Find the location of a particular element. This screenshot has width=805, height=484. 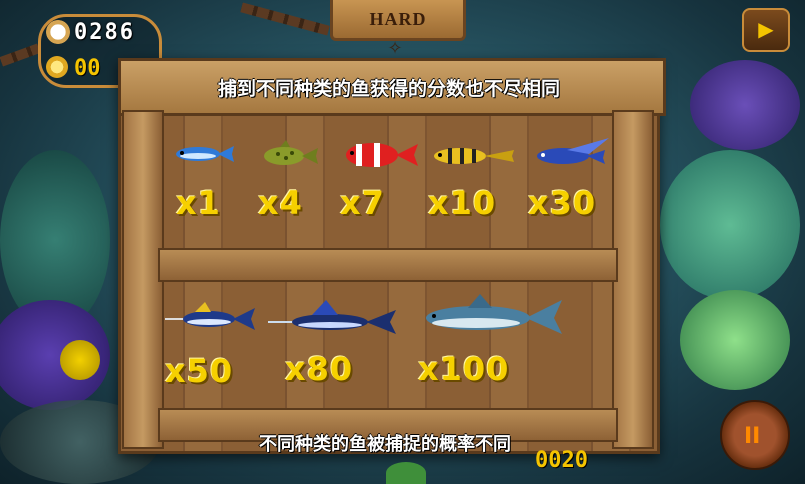

multiplier-x7: x7 is located at coordinates (362, 203).